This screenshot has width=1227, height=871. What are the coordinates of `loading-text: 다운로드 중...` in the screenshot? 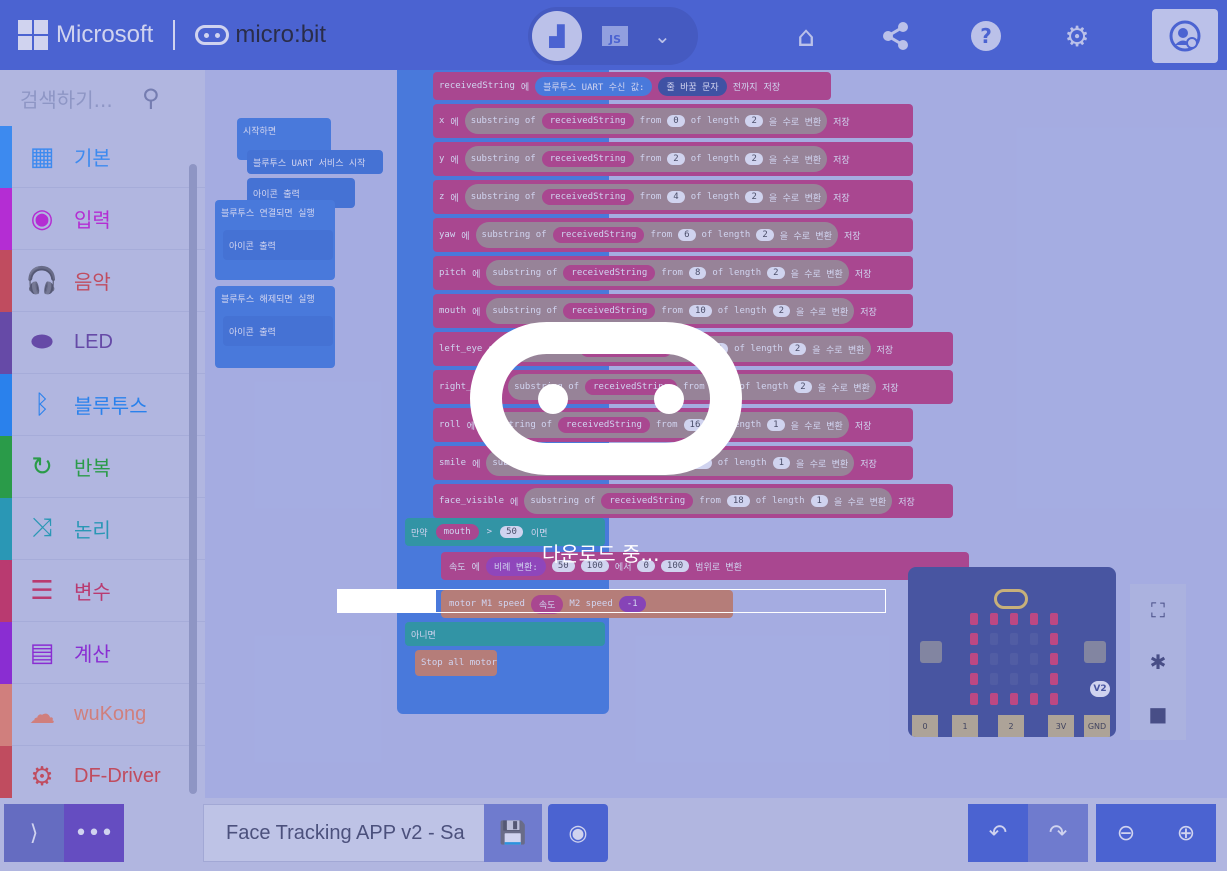 It's located at (601, 554).